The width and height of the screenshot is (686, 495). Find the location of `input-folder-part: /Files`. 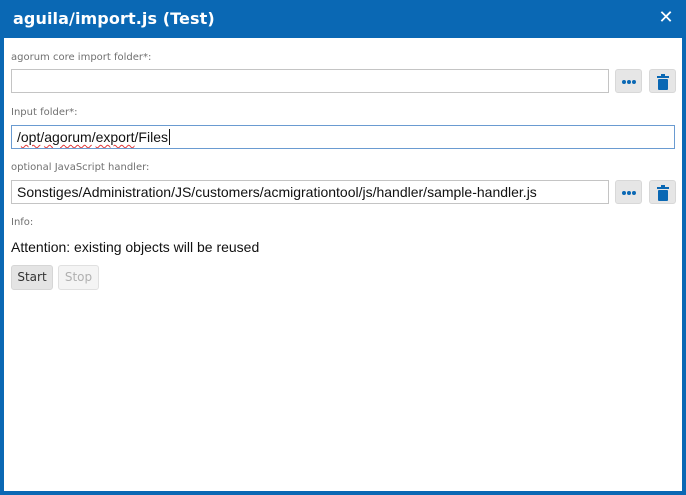

input-folder-part: /Files is located at coordinates (151, 137).